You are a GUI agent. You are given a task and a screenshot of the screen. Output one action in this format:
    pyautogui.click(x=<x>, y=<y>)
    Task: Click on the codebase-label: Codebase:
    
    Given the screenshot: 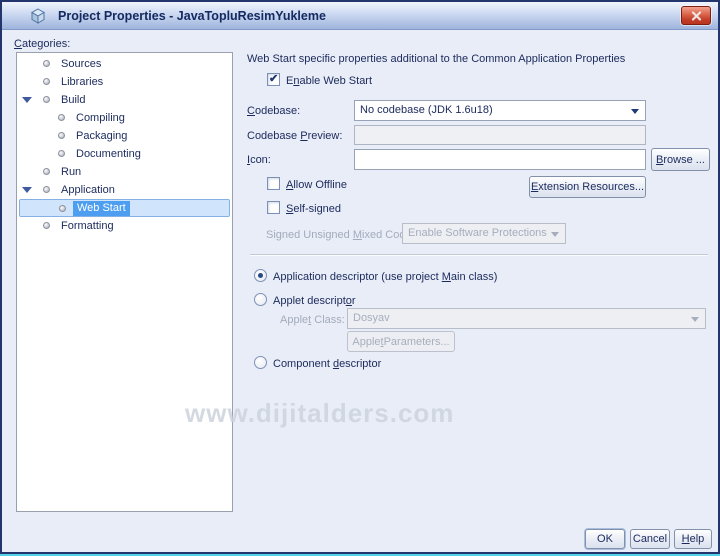 What is the action you would take?
    pyautogui.click(x=274, y=111)
    